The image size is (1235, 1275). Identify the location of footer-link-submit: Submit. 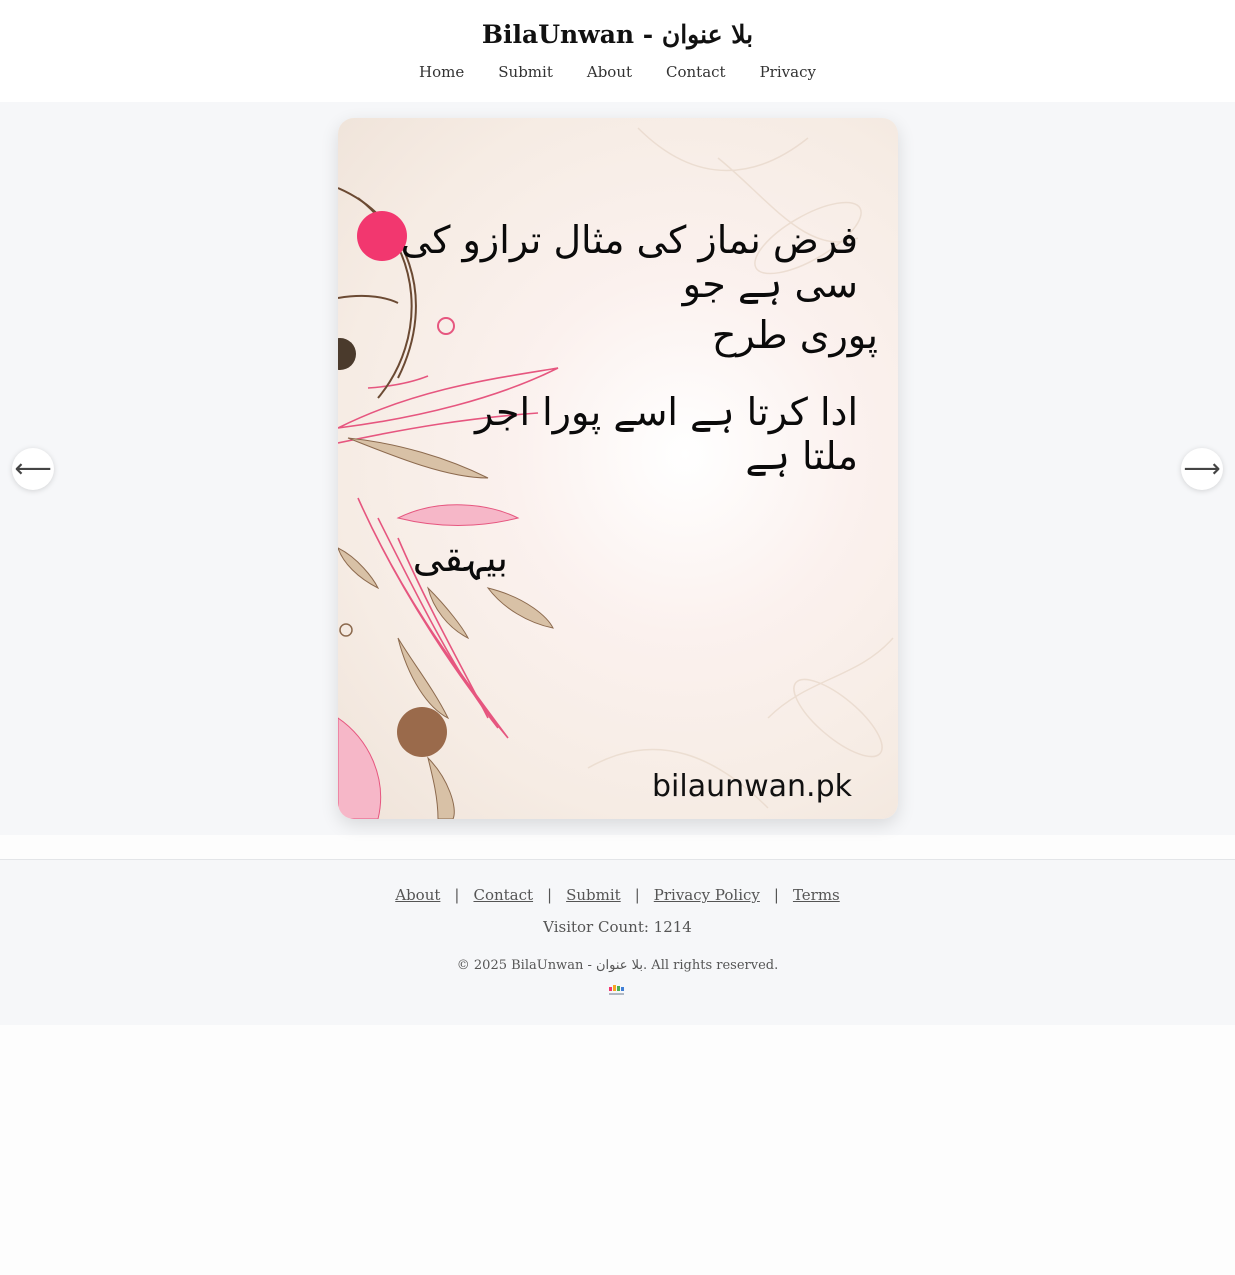
(593, 895).